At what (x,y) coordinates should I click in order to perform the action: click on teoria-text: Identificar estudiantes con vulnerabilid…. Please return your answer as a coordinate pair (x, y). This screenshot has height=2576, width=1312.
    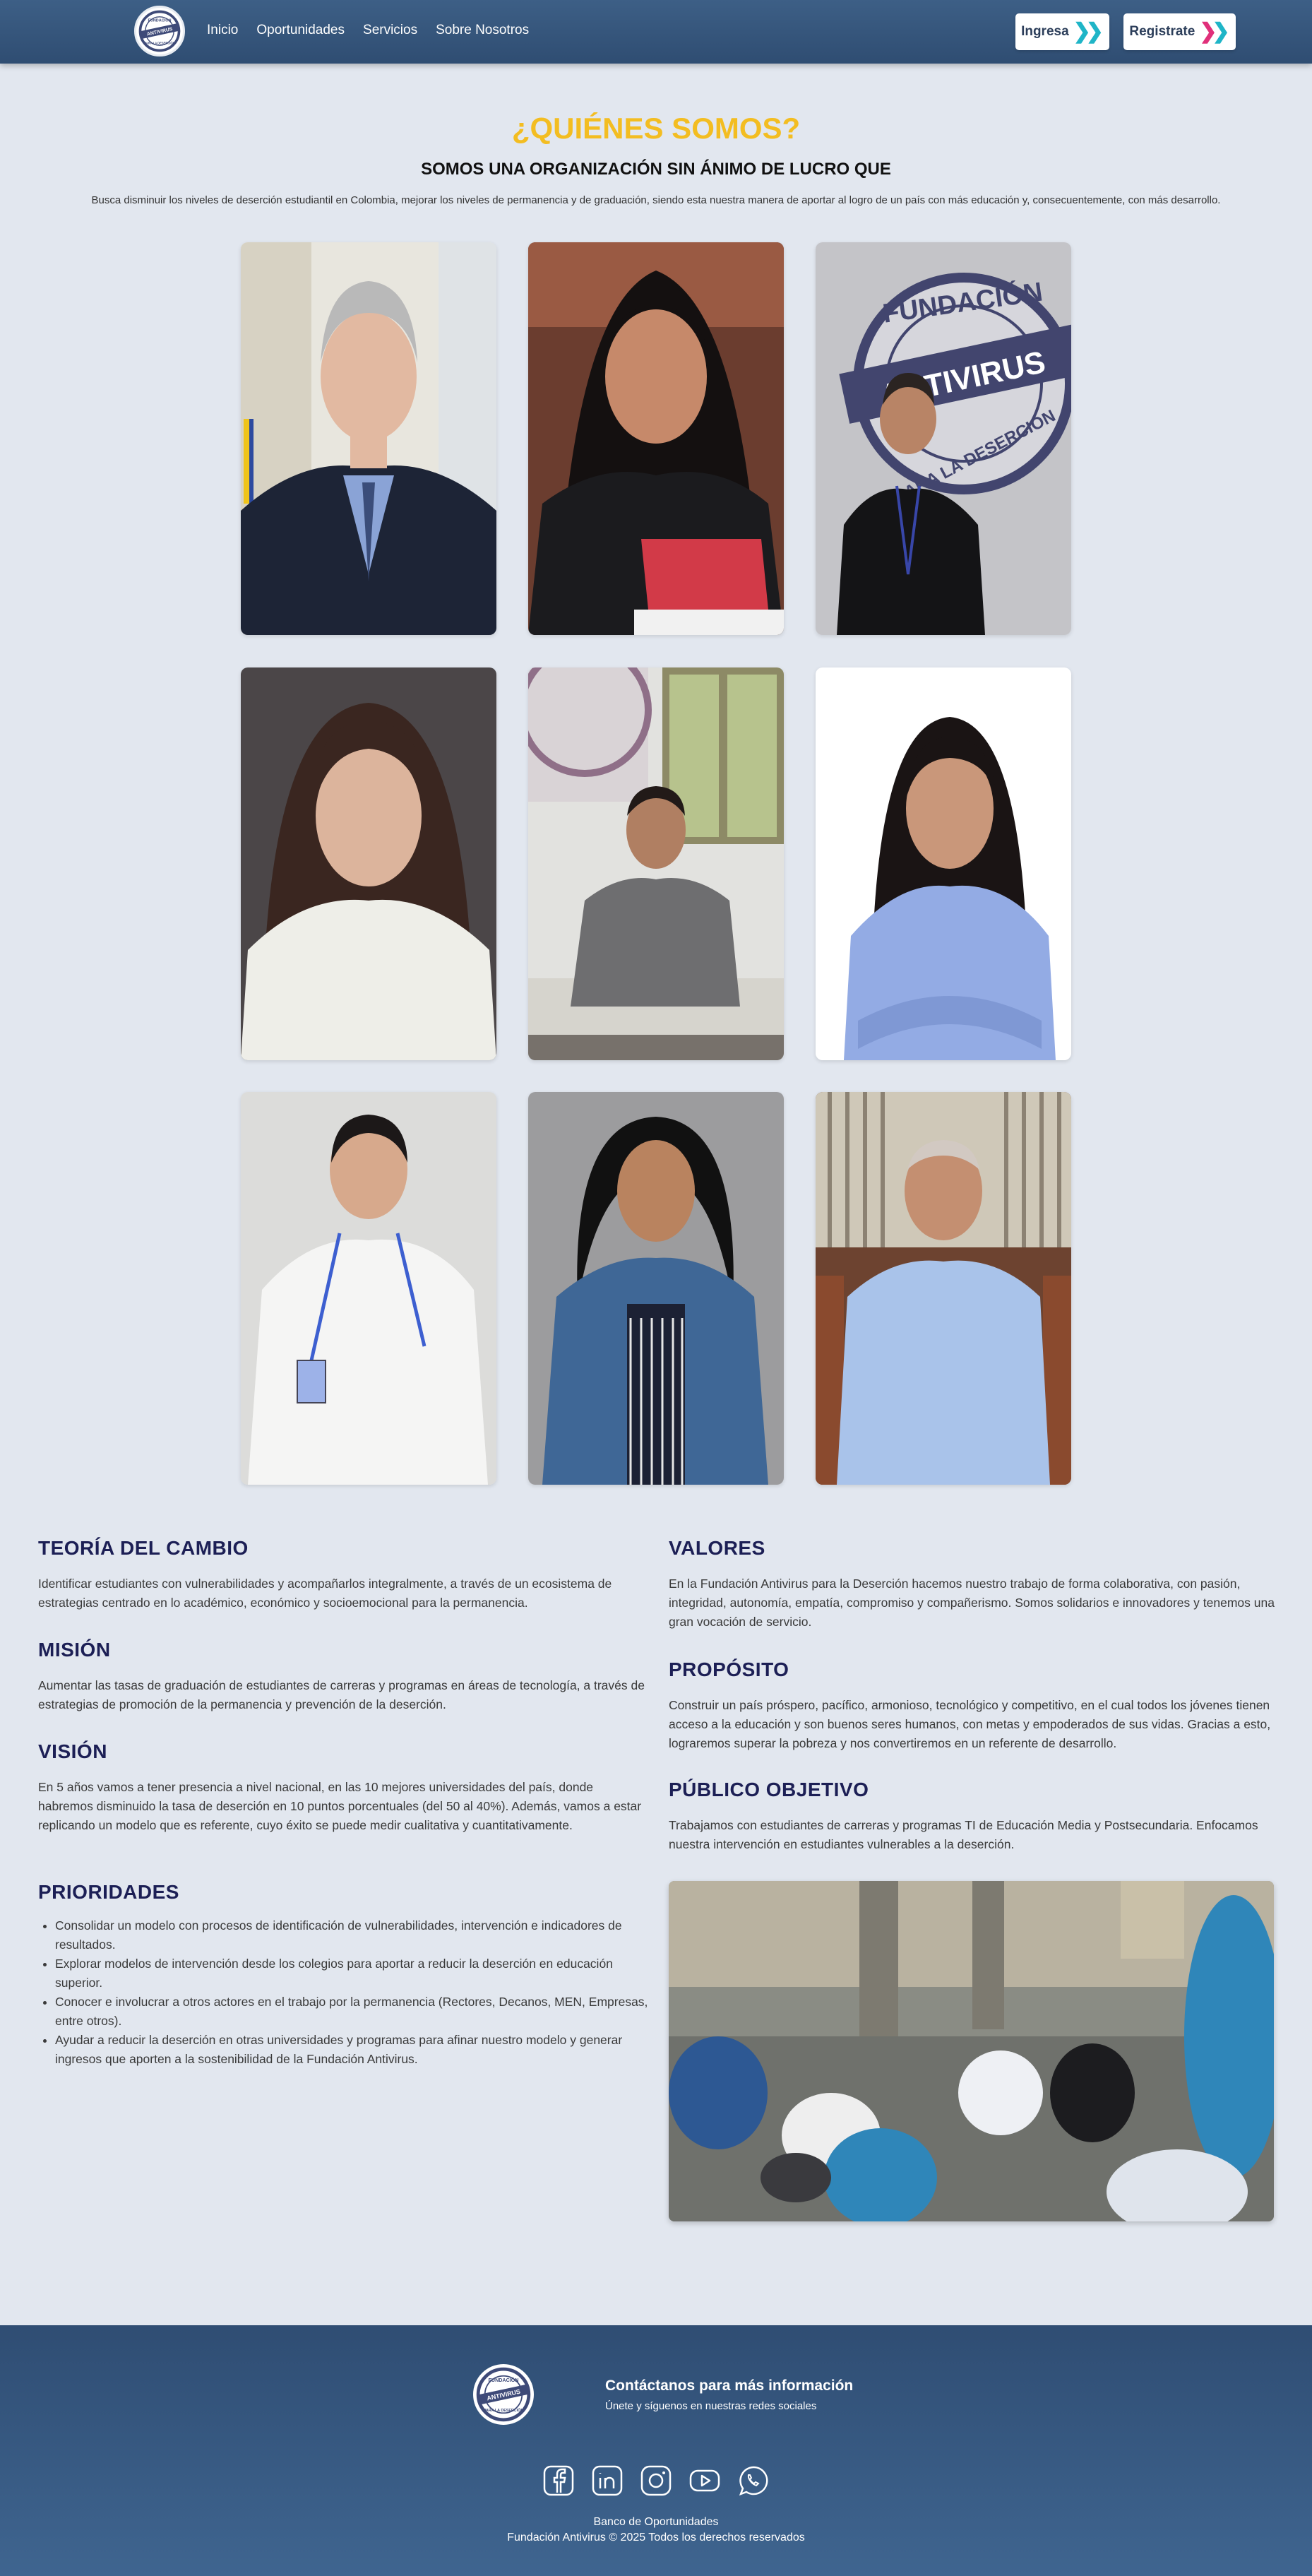
    Looking at the image, I should click on (325, 1593).